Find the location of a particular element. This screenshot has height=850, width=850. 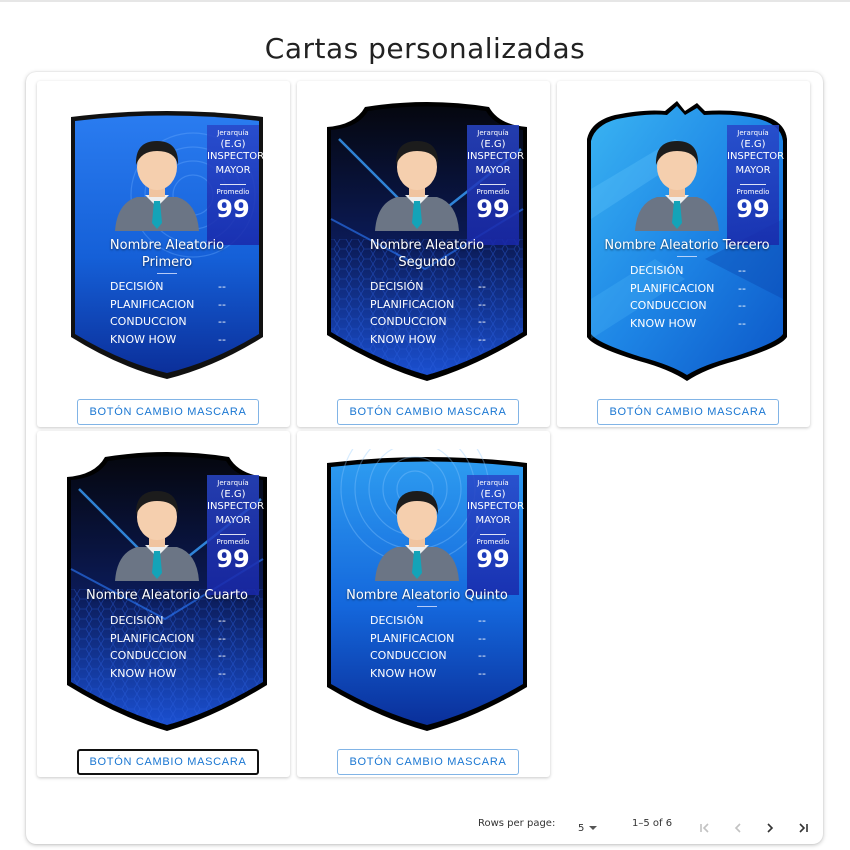

player-name-line-1: Nombre Aleatorio Cuarto is located at coordinates (167, 595).